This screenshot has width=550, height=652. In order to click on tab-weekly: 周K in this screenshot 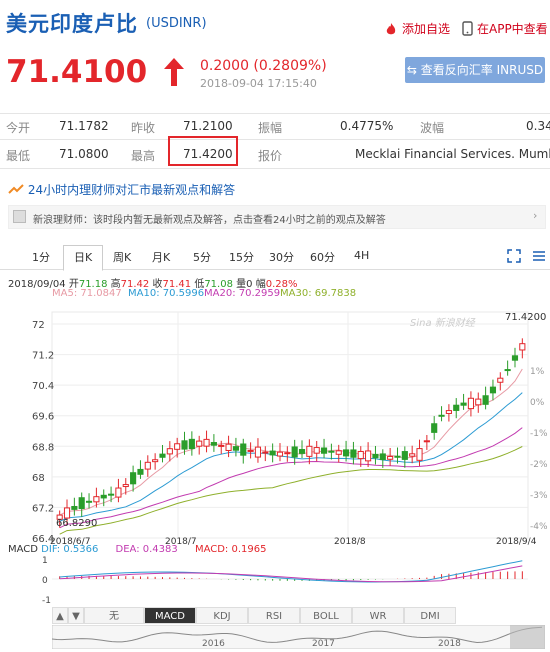, I will do `click(122, 257)`.